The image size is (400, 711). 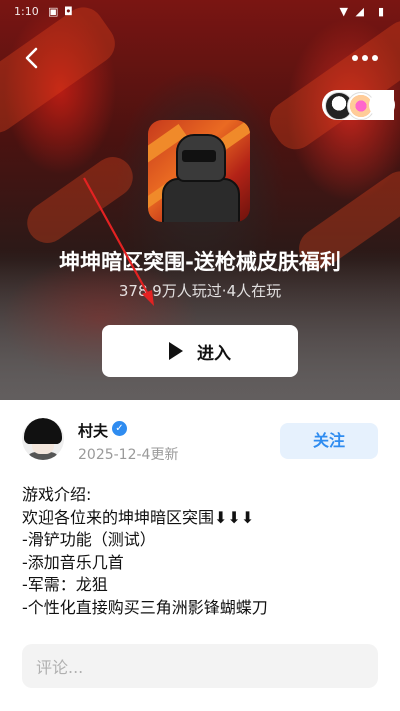 What do you see at coordinates (329, 441) in the screenshot?
I see `follow-button: 关注` at bounding box center [329, 441].